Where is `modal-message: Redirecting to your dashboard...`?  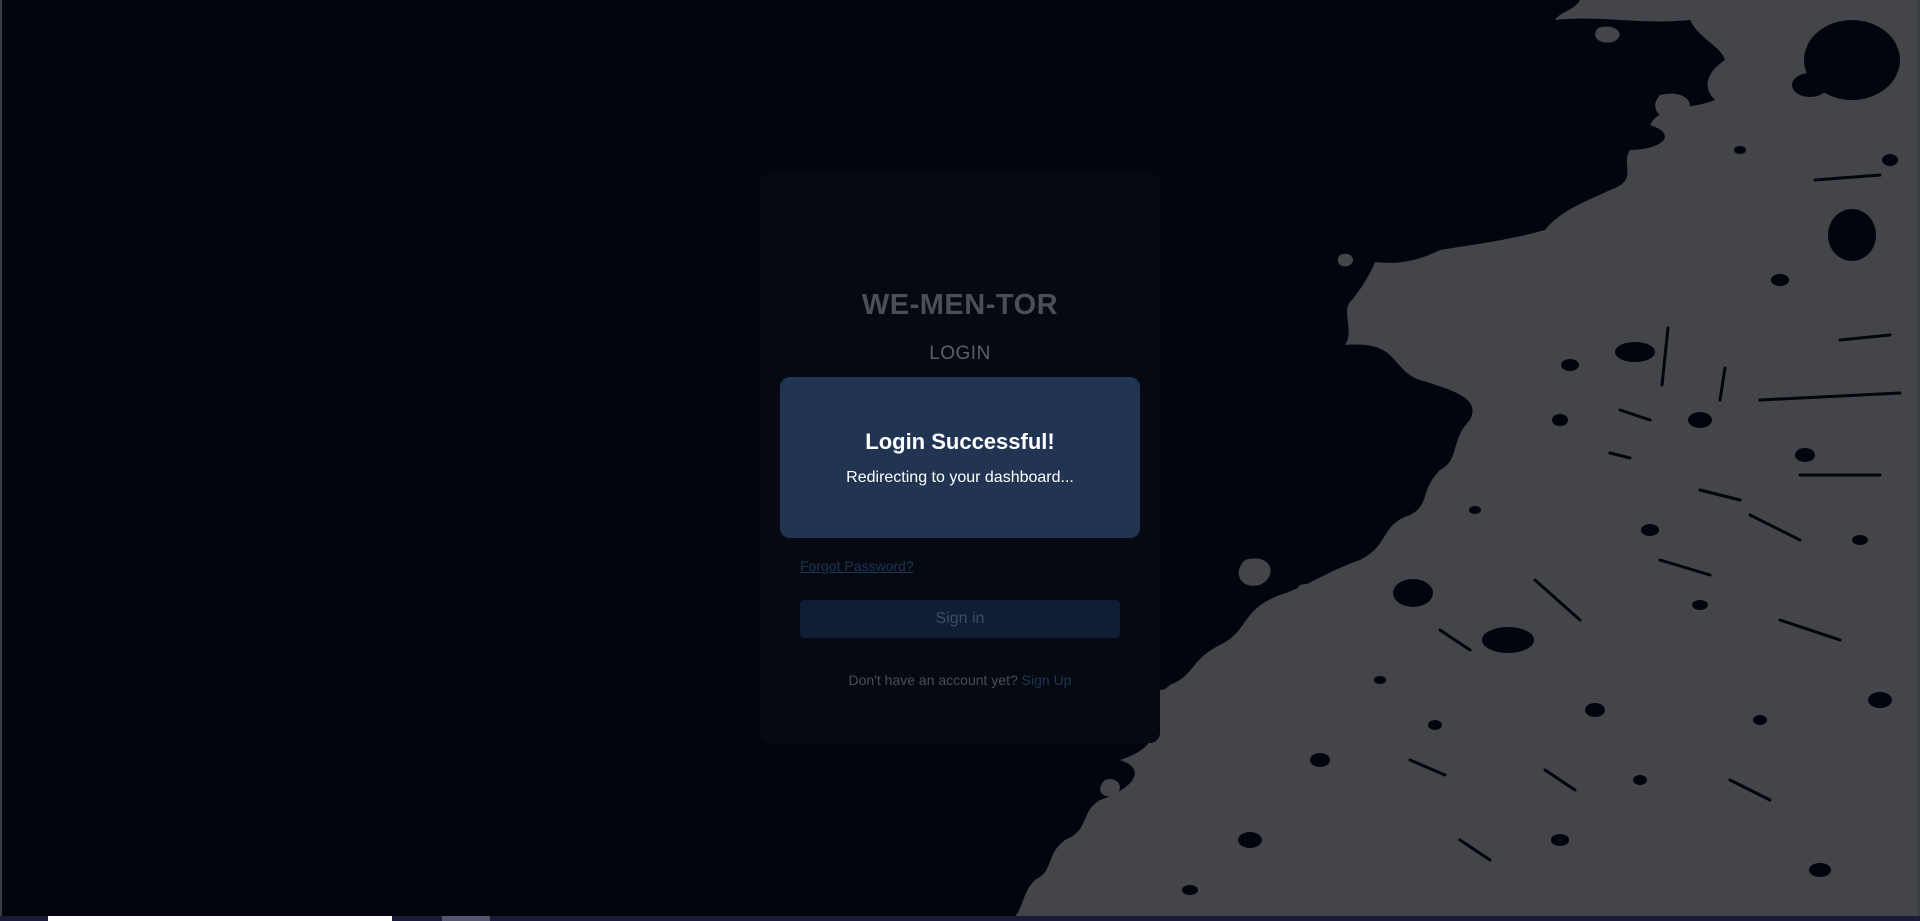 modal-message: Redirecting to your dashboard... is located at coordinates (960, 477).